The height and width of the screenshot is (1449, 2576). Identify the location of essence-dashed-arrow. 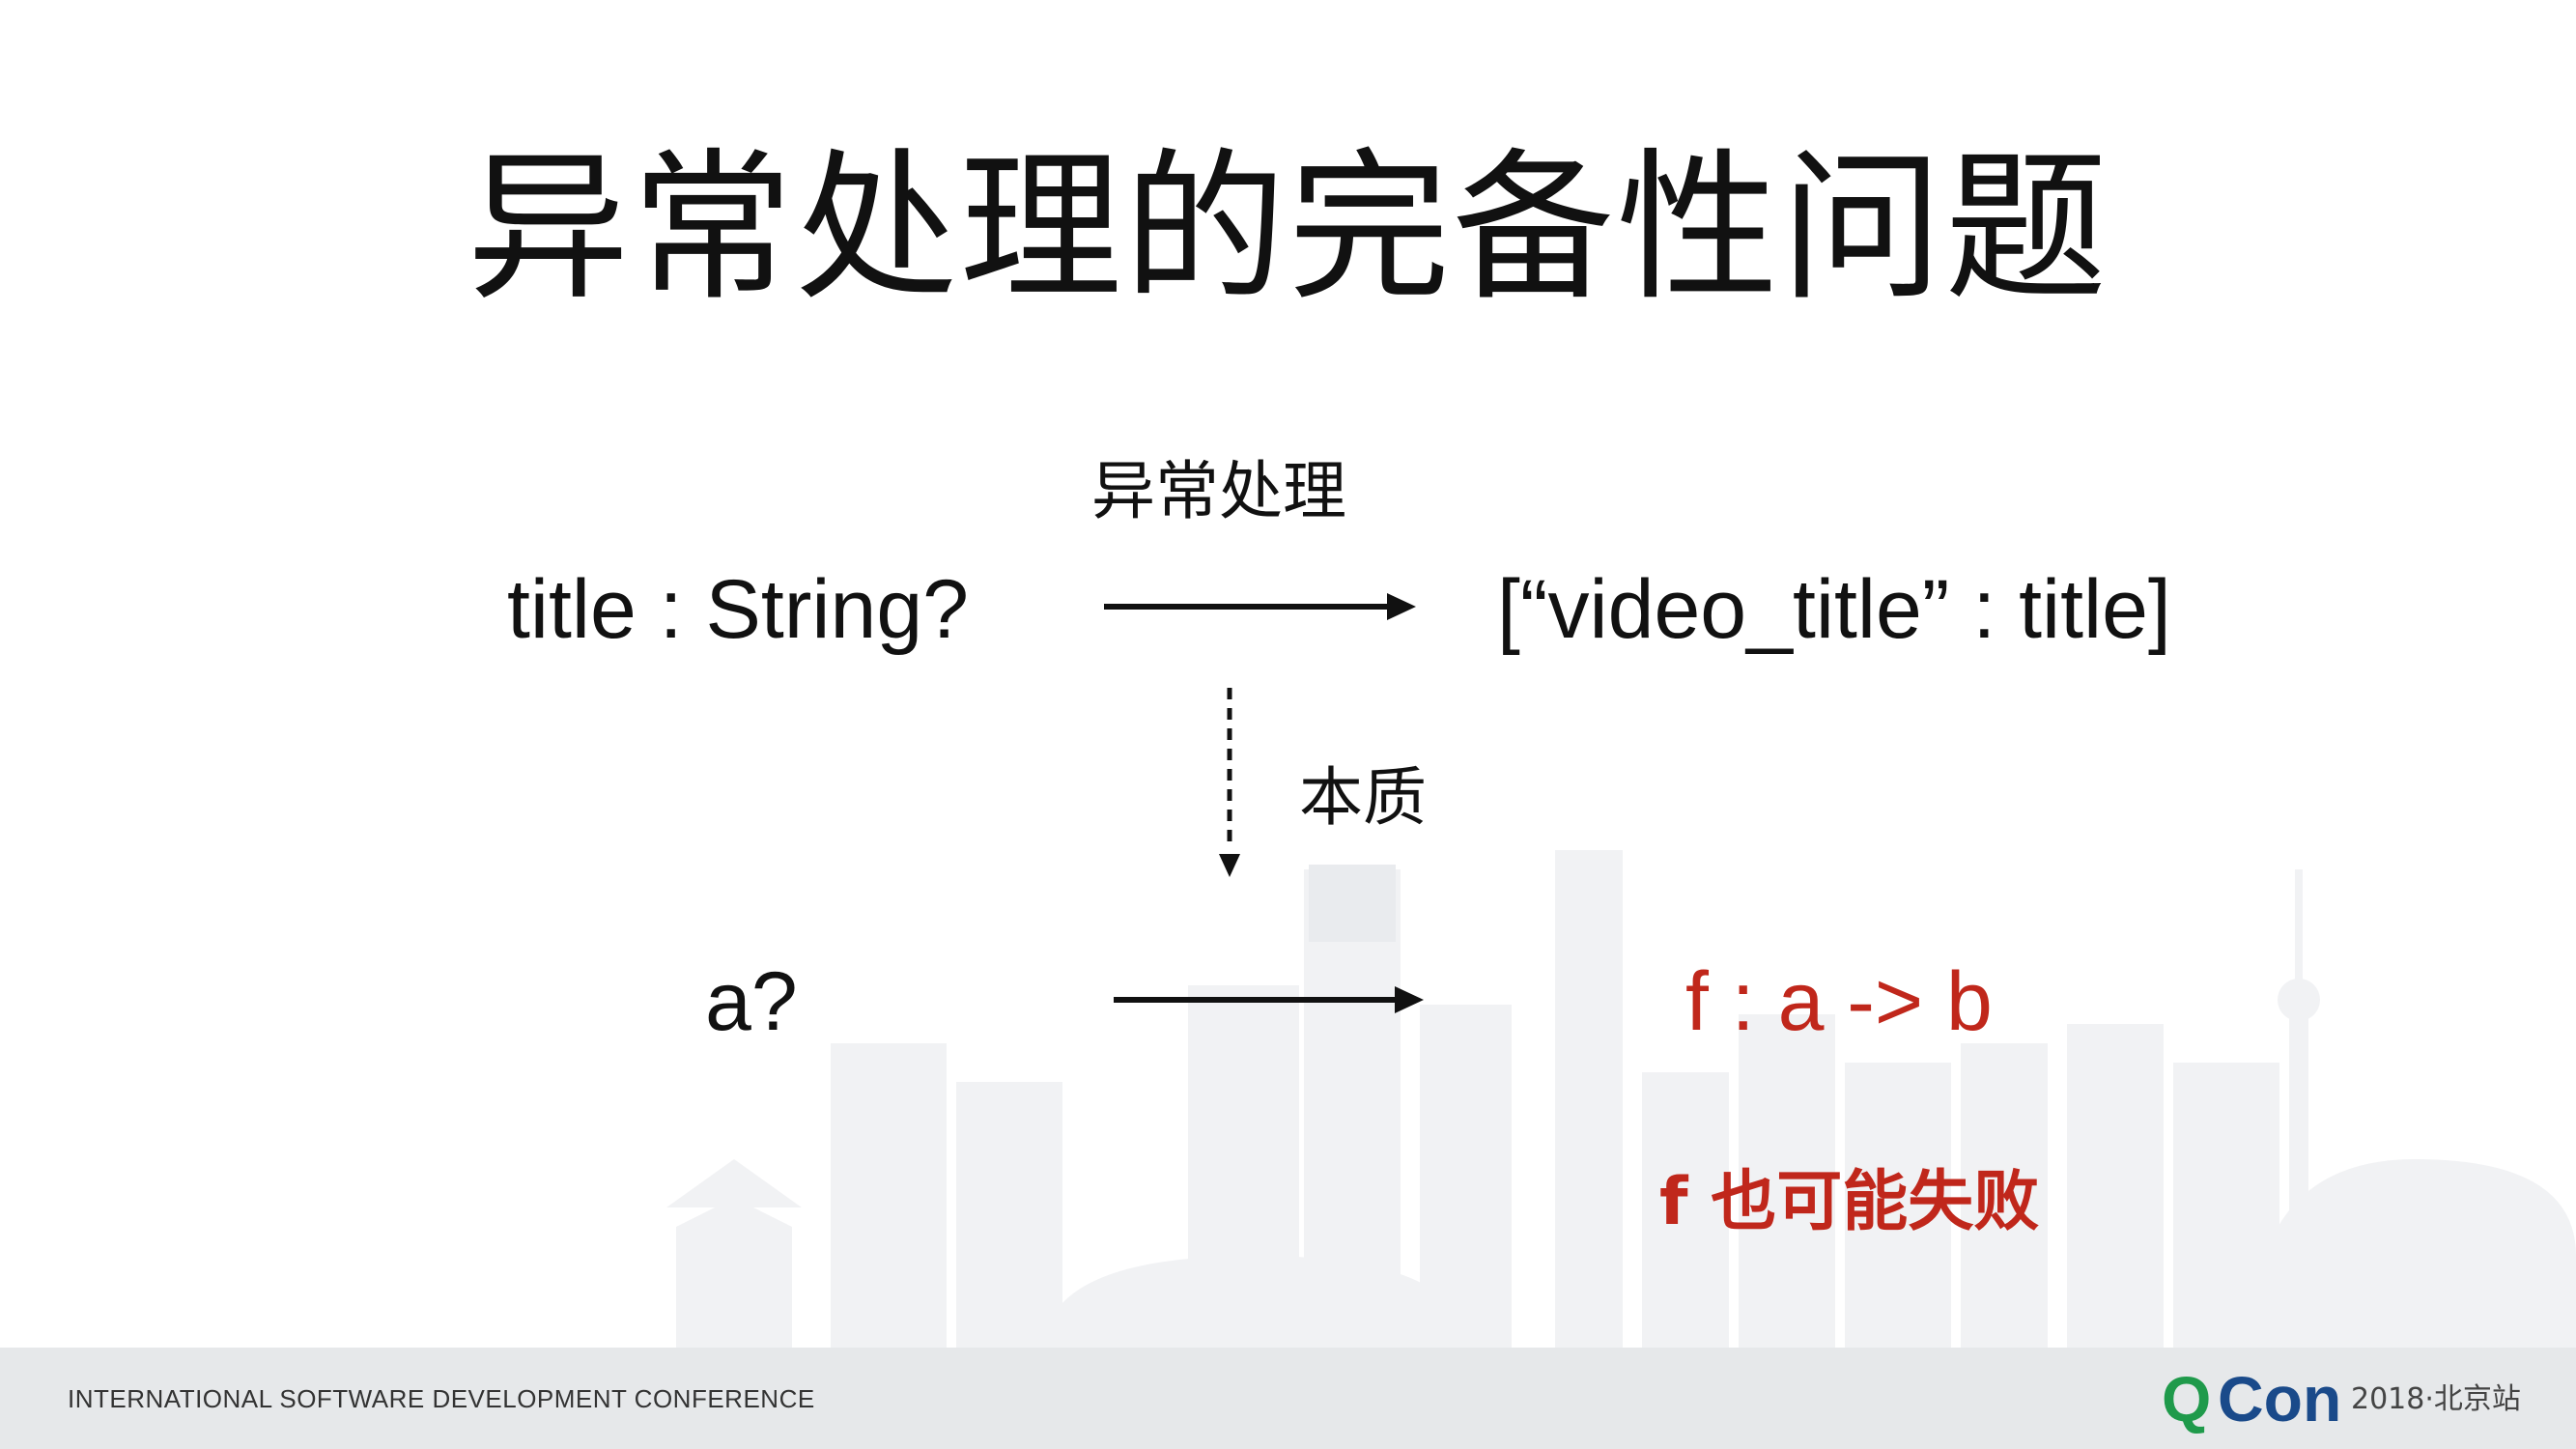
(1229, 782).